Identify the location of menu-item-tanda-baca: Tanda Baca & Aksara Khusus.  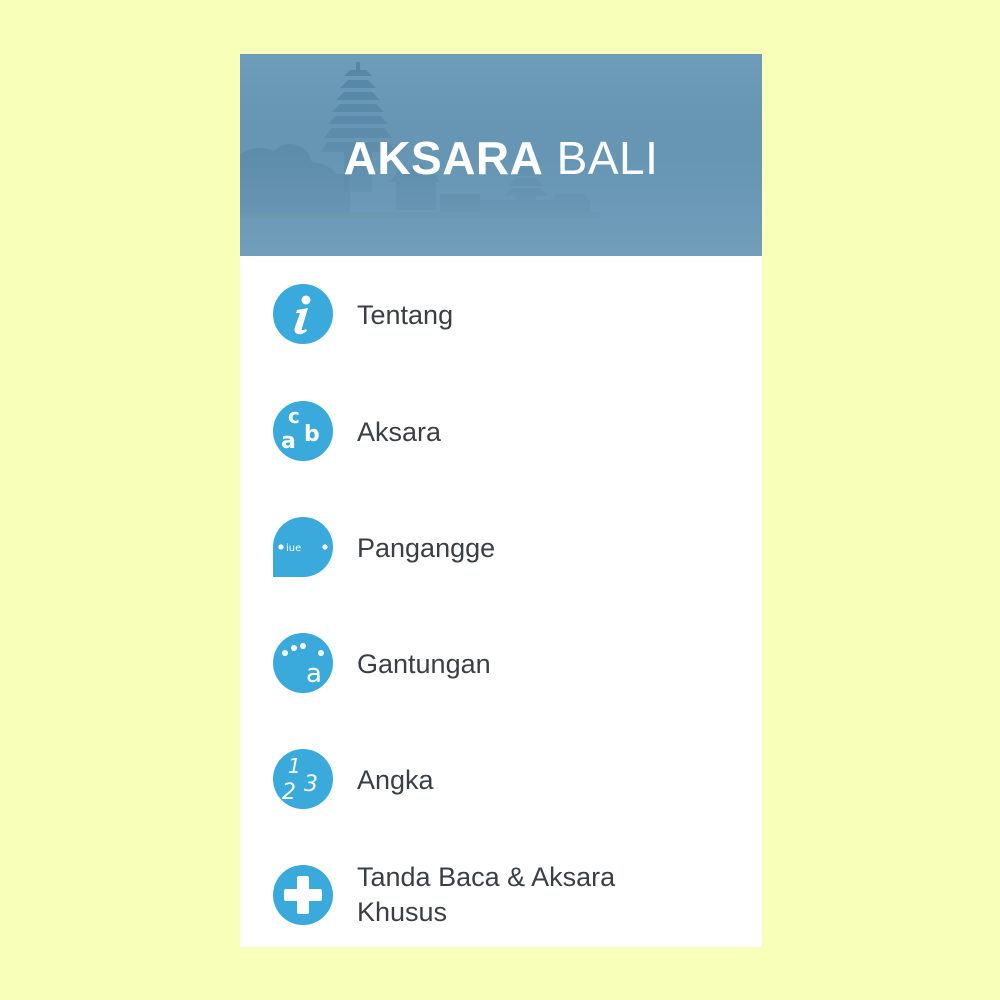
(501, 891).